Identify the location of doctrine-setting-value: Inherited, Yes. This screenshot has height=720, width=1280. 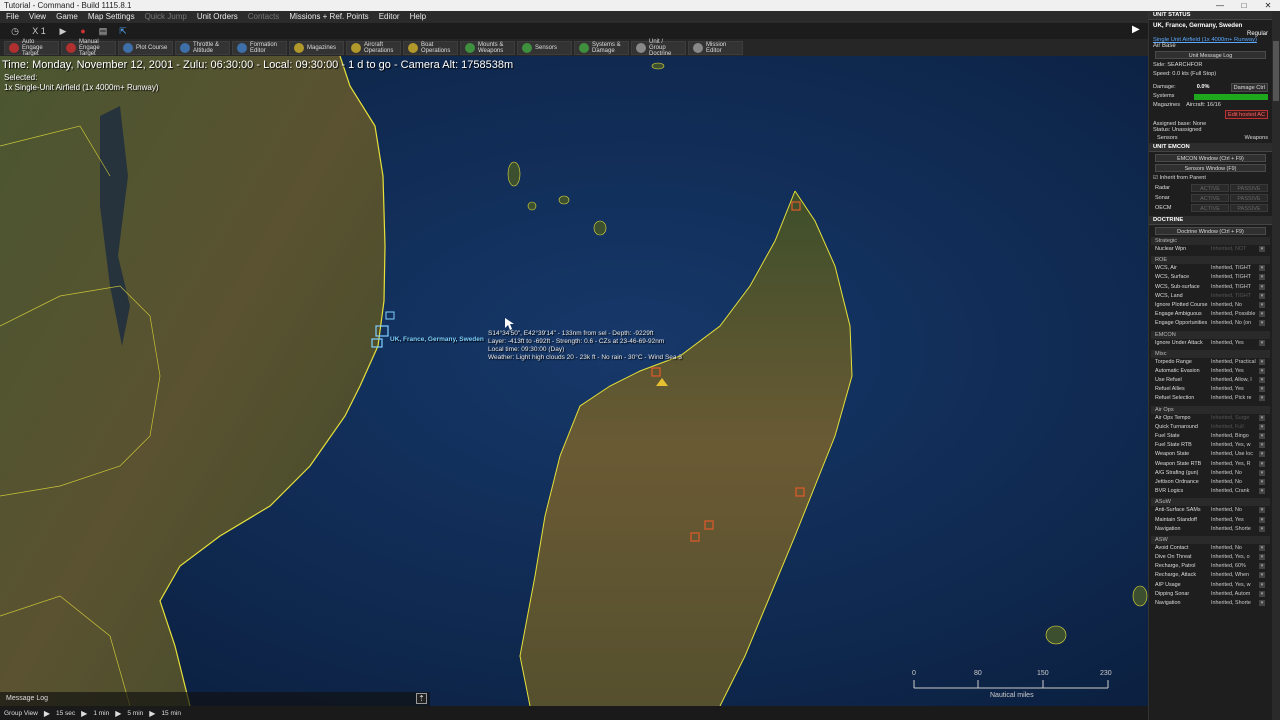
(1235, 389).